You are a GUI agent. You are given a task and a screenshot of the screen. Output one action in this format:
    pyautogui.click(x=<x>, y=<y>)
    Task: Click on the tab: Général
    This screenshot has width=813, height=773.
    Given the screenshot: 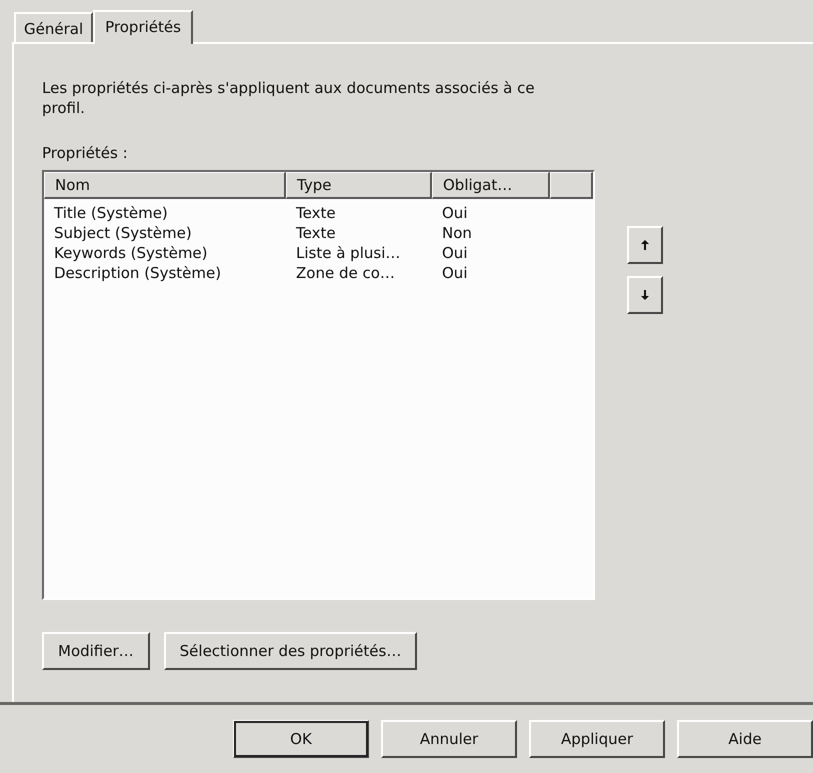 What is the action you would take?
    pyautogui.click(x=54, y=27)
    